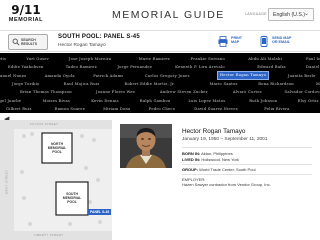 This screenshot has height=240, width=320. I want to click on victim-name: Hector Rogan Tamayo, so click(214, 131).